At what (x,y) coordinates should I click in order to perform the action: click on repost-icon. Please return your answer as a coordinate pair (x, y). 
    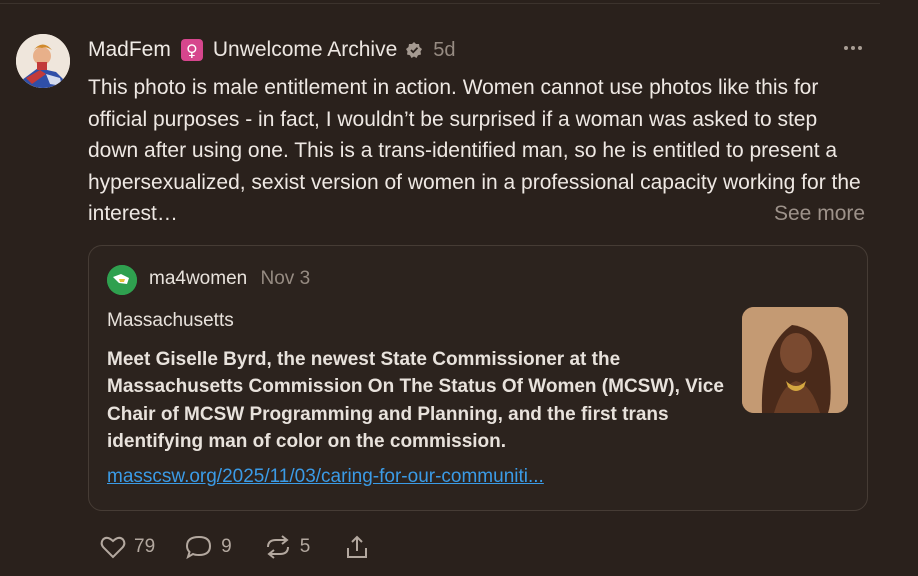
    Looking at the image, I should click on (277, 547).